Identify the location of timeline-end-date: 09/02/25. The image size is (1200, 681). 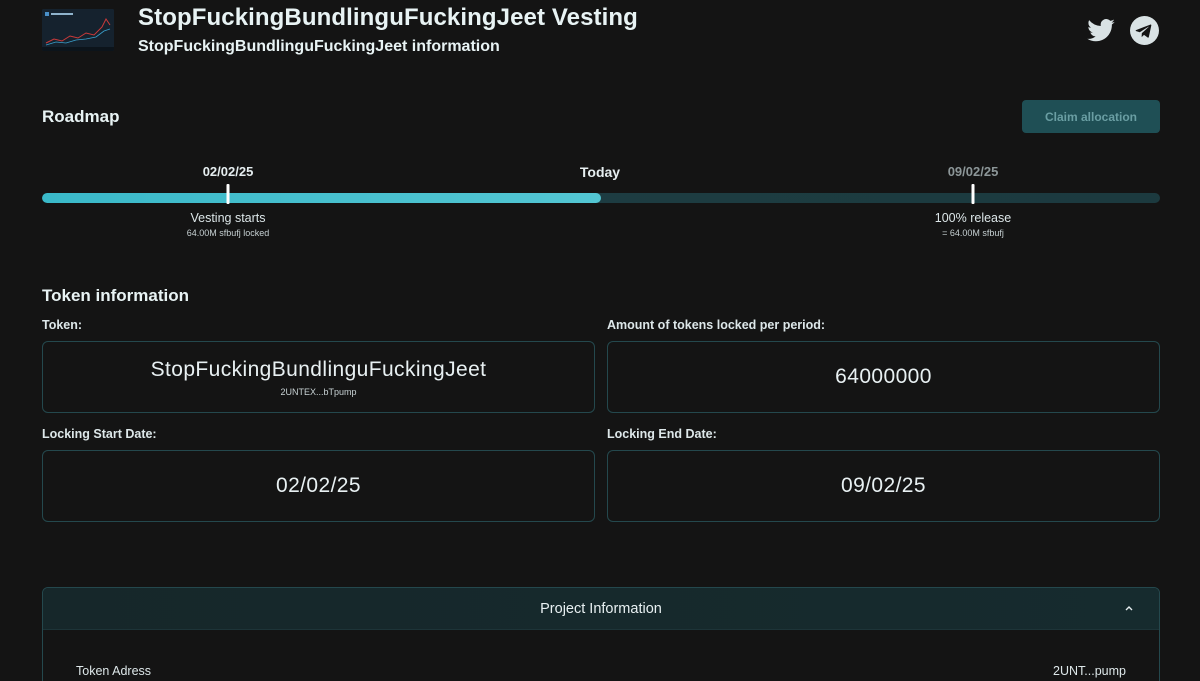
(973, 171).